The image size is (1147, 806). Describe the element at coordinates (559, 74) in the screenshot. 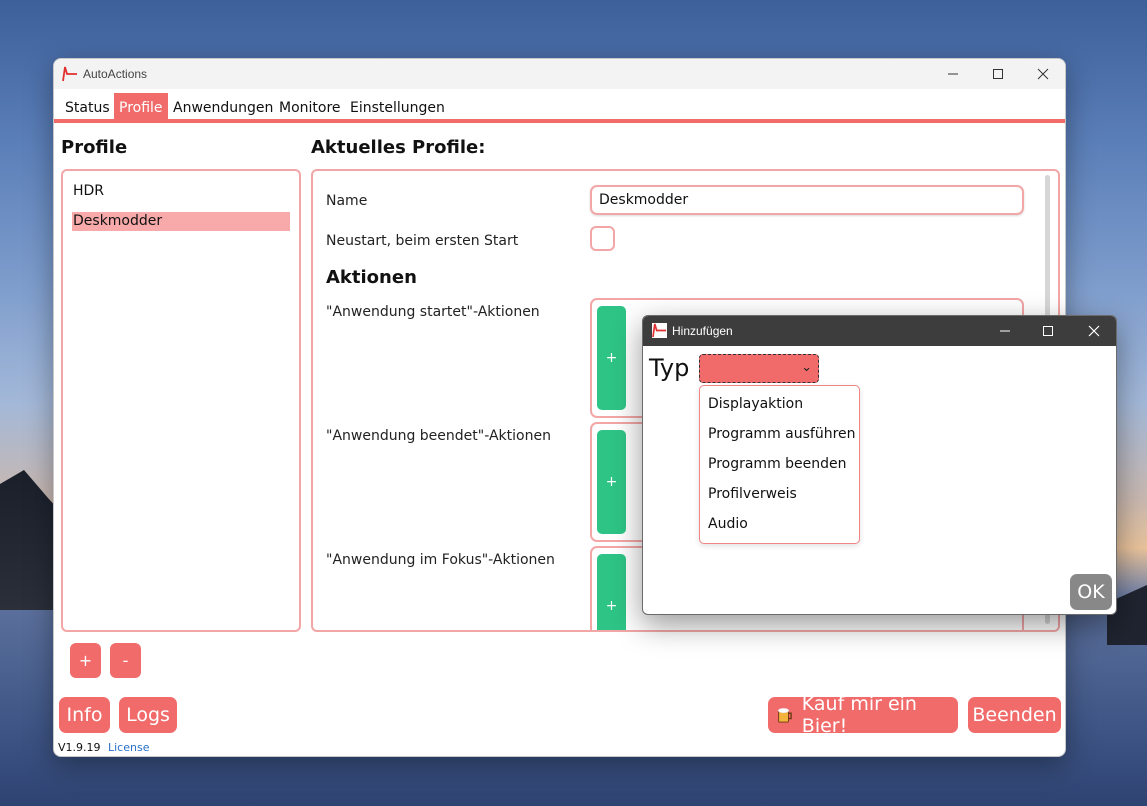

I see `title-bar: AutoActions` at that location.